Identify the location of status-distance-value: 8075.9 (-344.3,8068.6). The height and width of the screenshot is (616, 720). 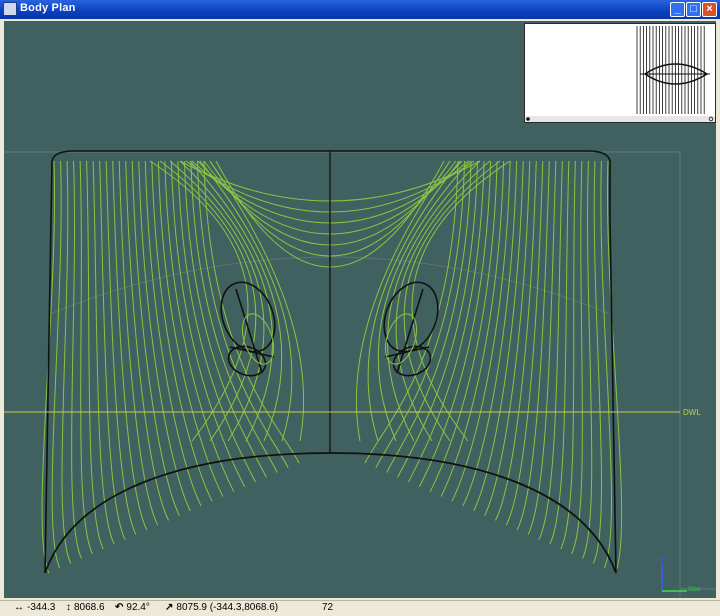
(227, 607).